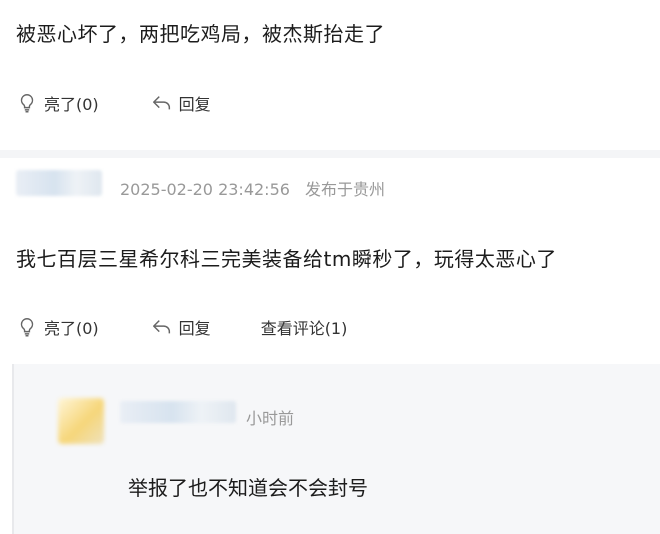 The width and height of the screenshot is (660, 534). I want to click on section-divider, so click(330, 154).